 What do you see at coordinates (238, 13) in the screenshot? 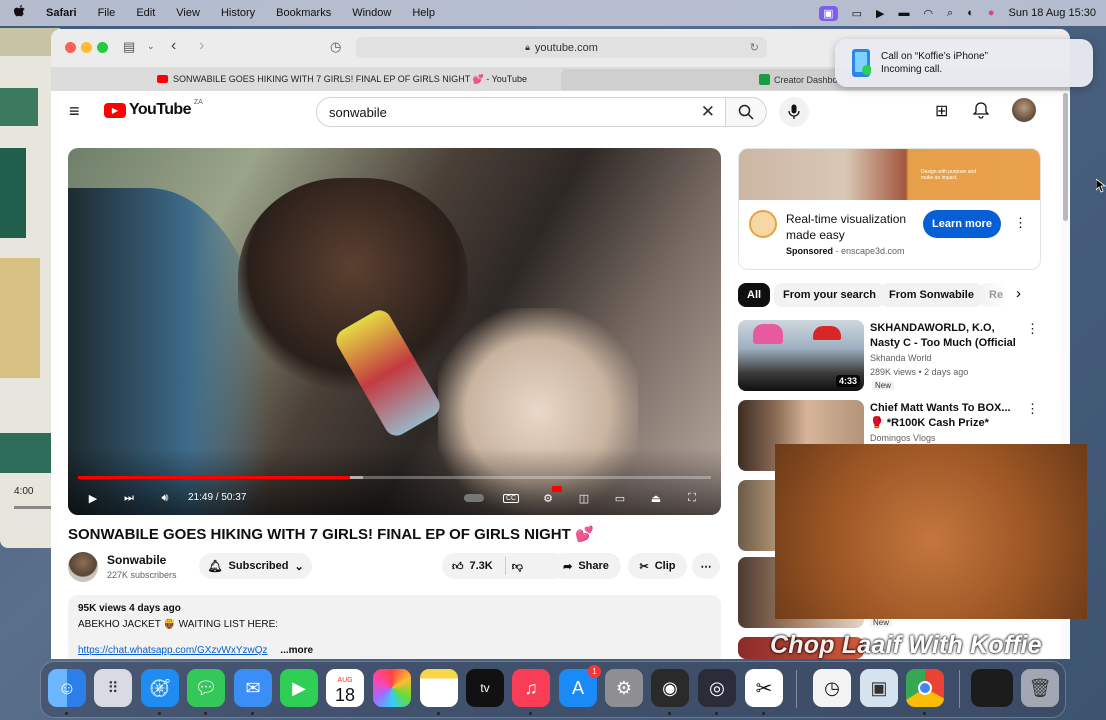
I see `menu-history: History` at bounding box center [238, 13].